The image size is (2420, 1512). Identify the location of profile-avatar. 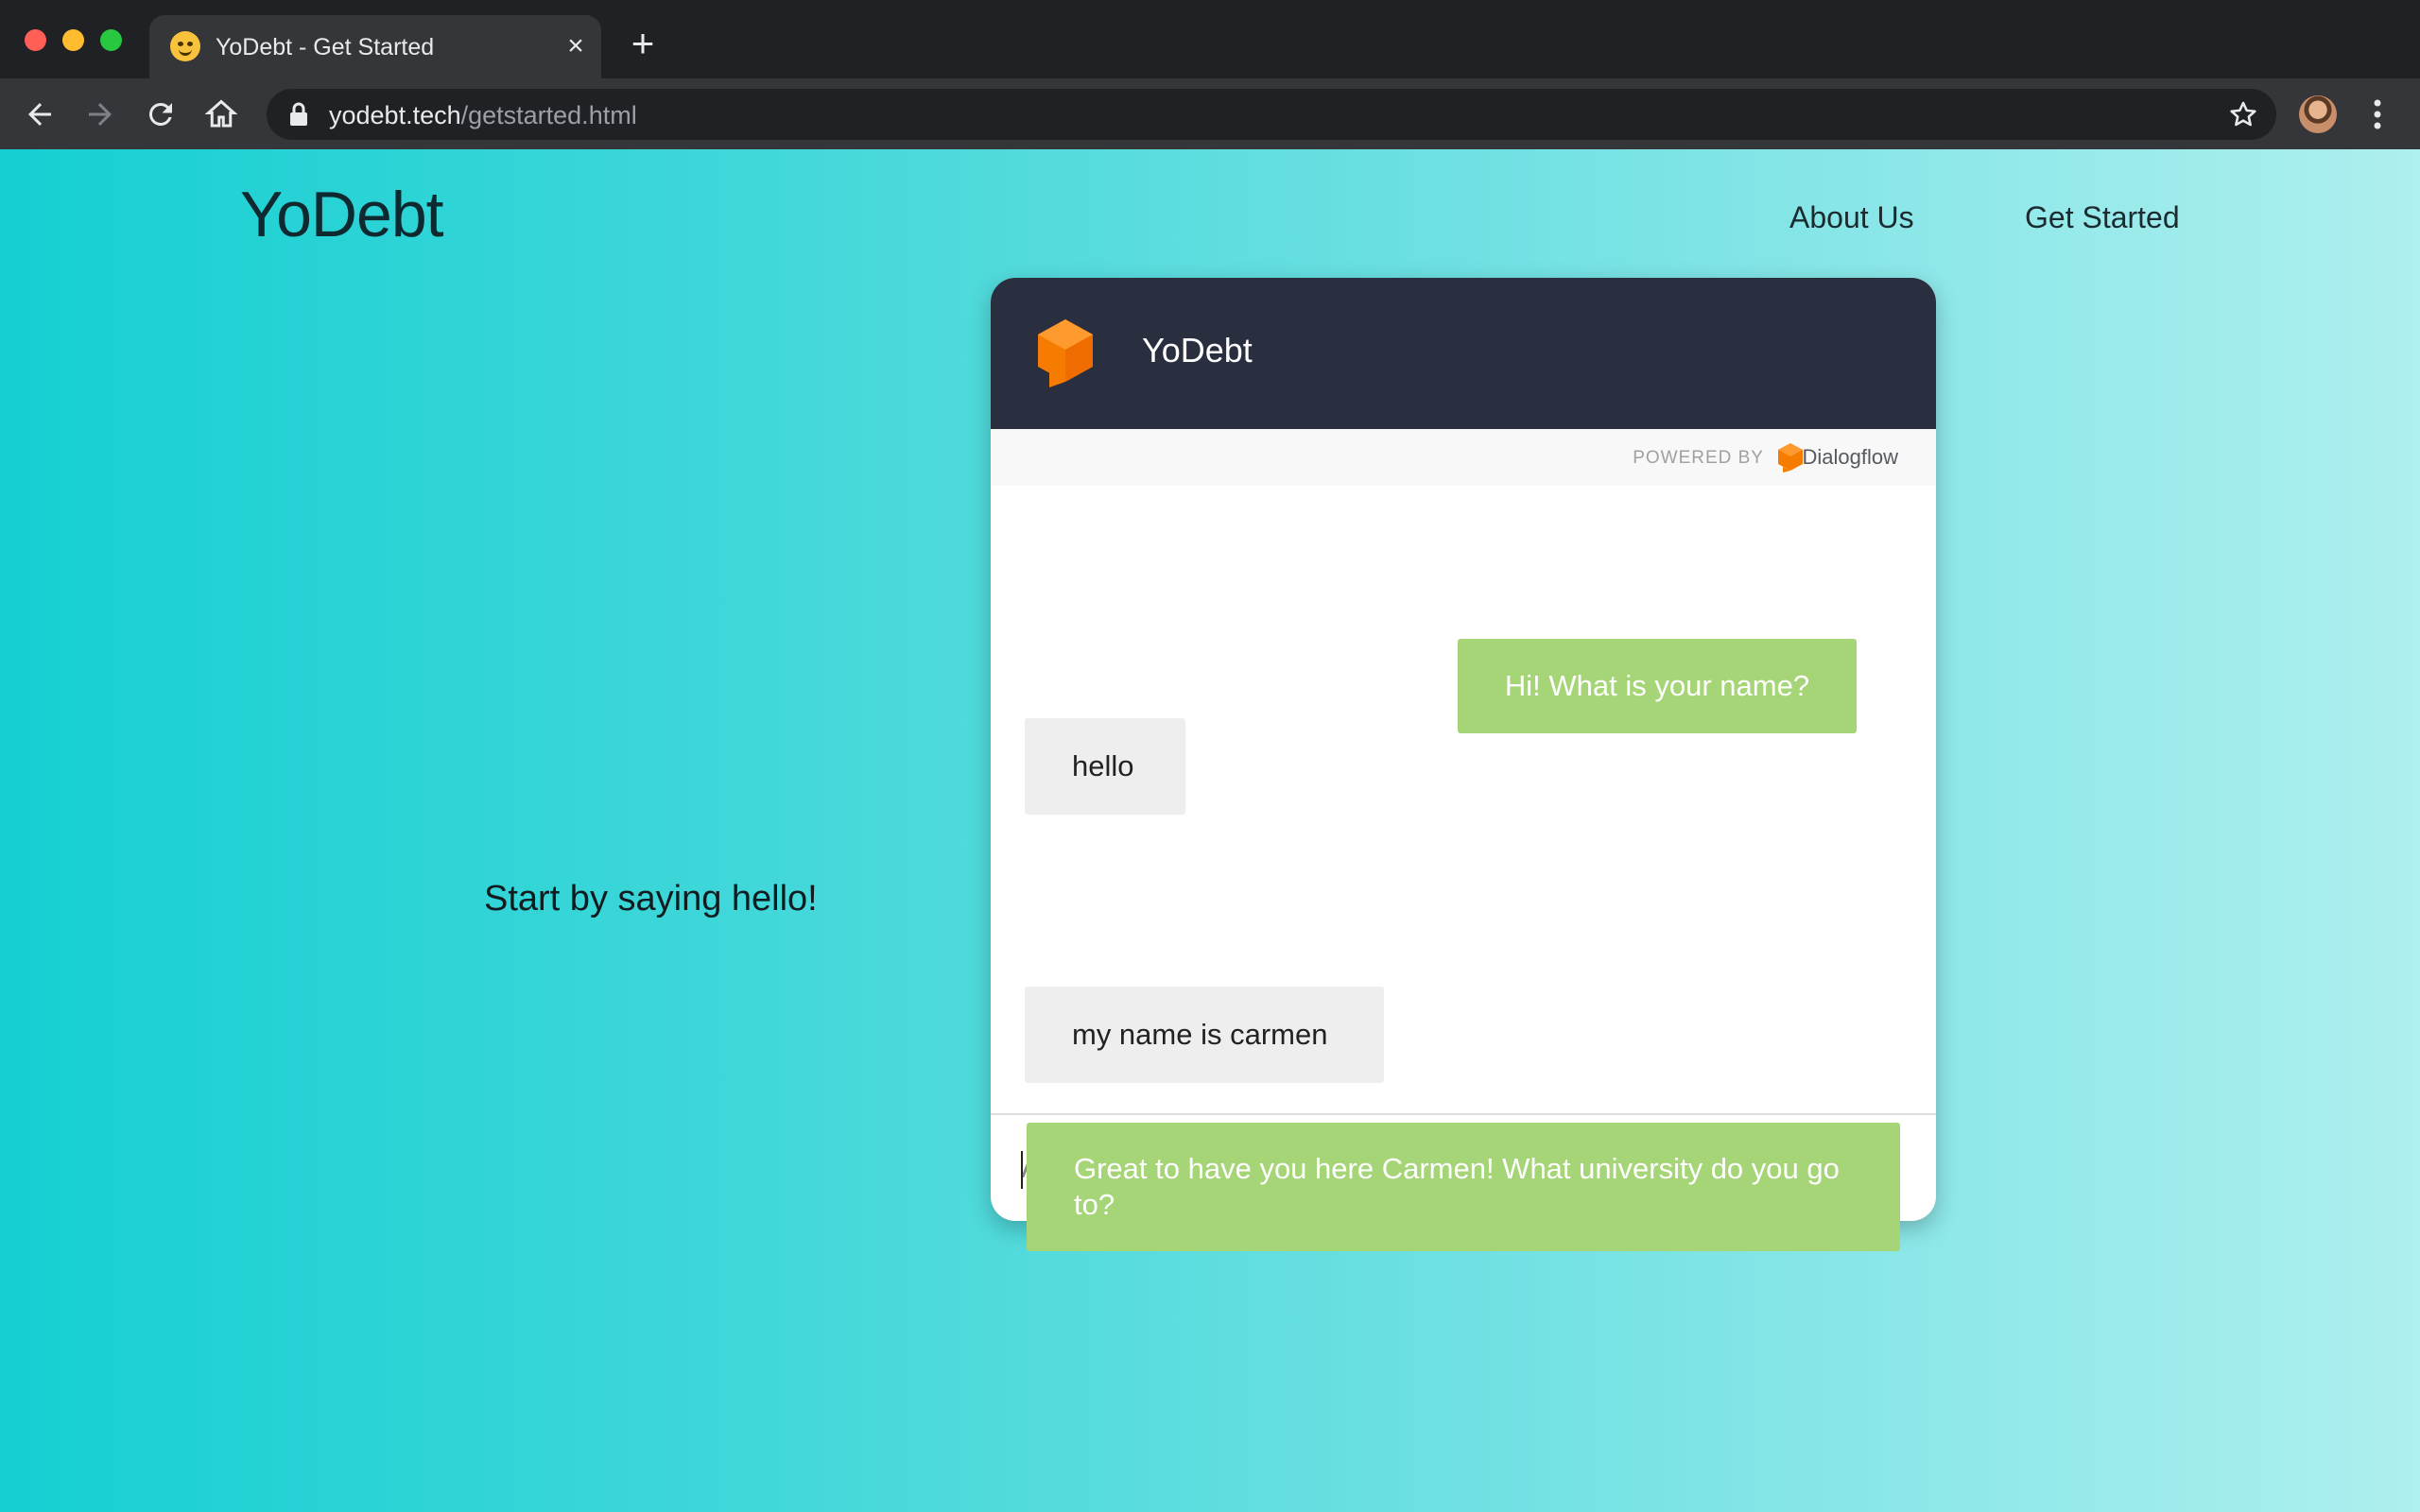
(2318, 114).